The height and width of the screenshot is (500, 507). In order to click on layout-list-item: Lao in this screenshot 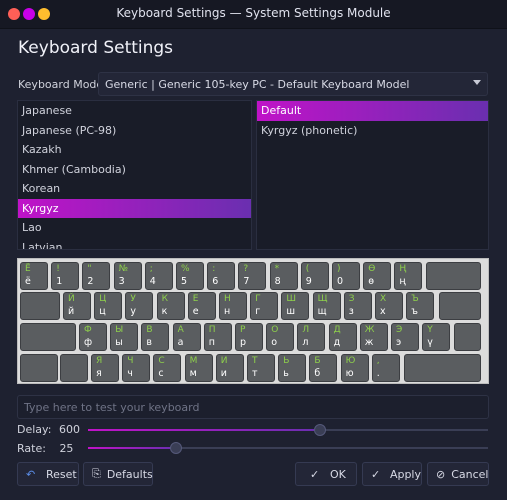, I will do `click(134, 228)`.